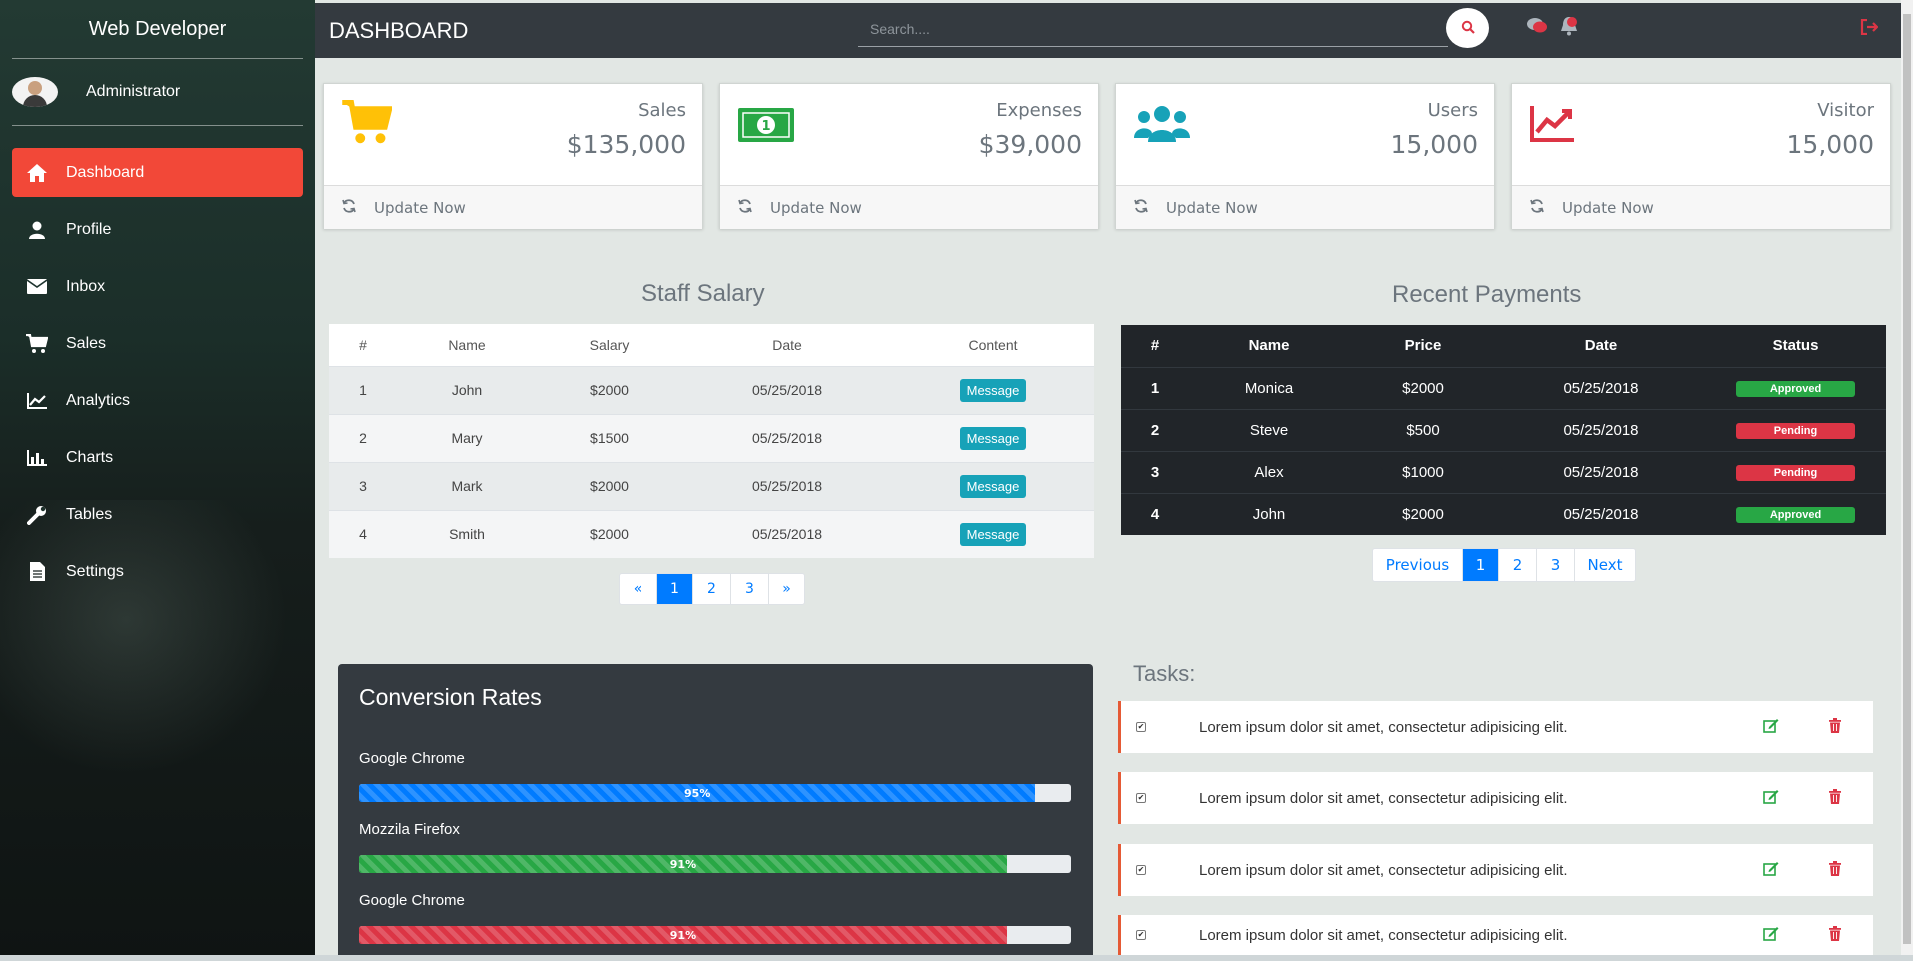 The image size is (1913, 961). What do you see at coordinates (157, 343) in the screenshot?
I see `sidebar-item-sales: Sales` at bounding box center [157, 343].